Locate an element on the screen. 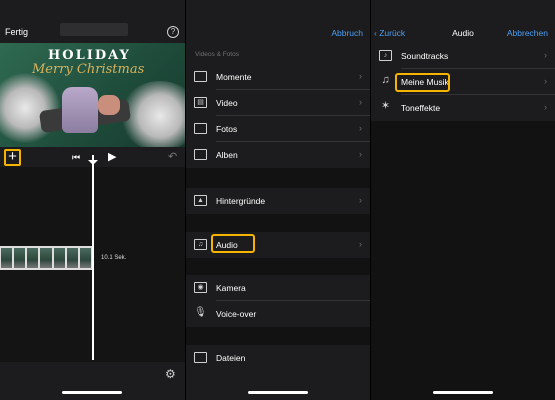 The height and width of the screenshot is (400, 555). browser-item-label: Dateien is located at coordinates (231, 358).